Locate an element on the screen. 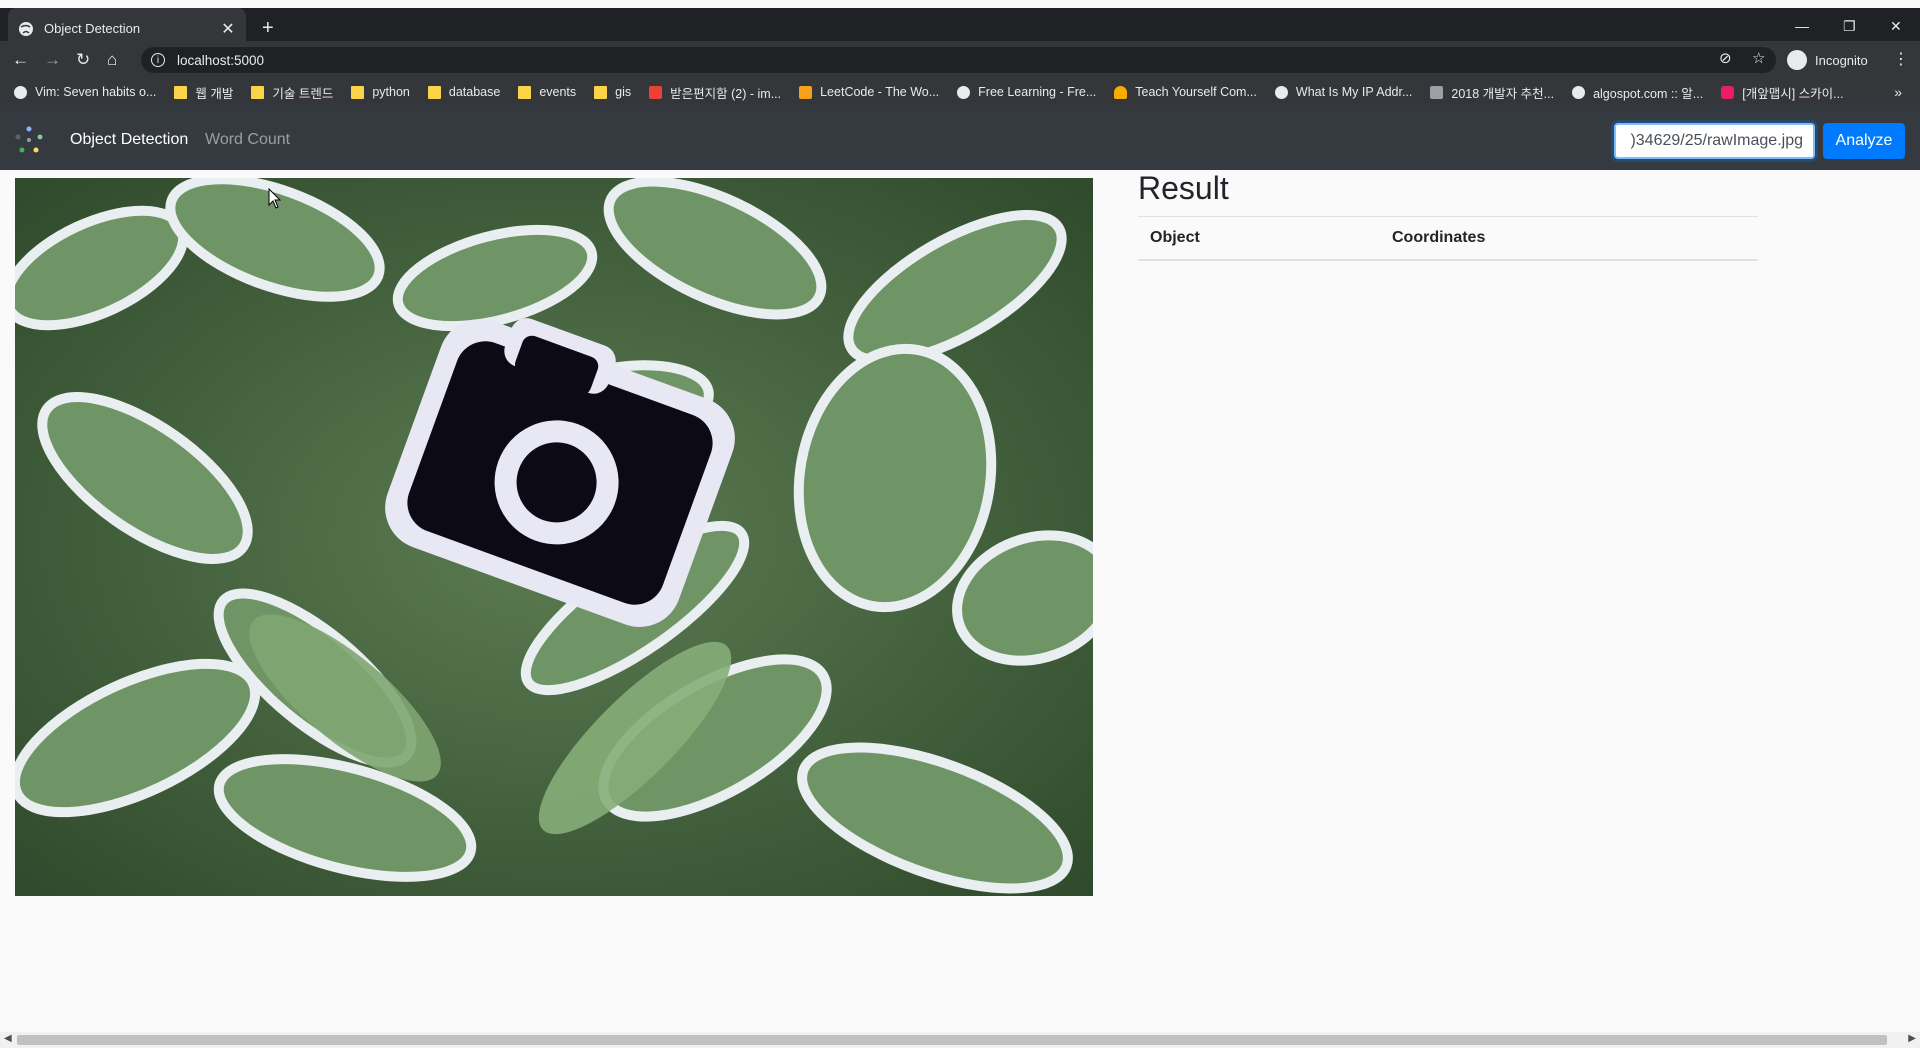 The image size is (1920, 1048). tracking-blocked-icon: ⊘ is located at coordinates (1725, 58).